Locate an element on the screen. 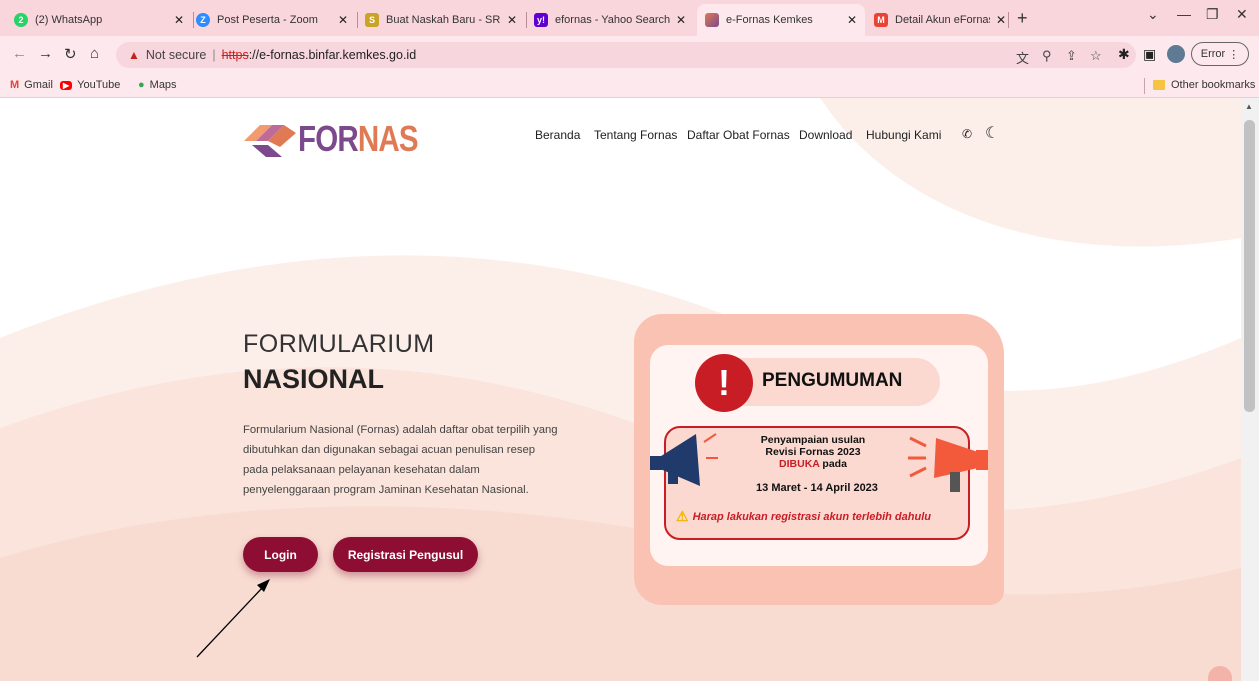  exclamation-icon: ! is located at coordinates (724, 383).